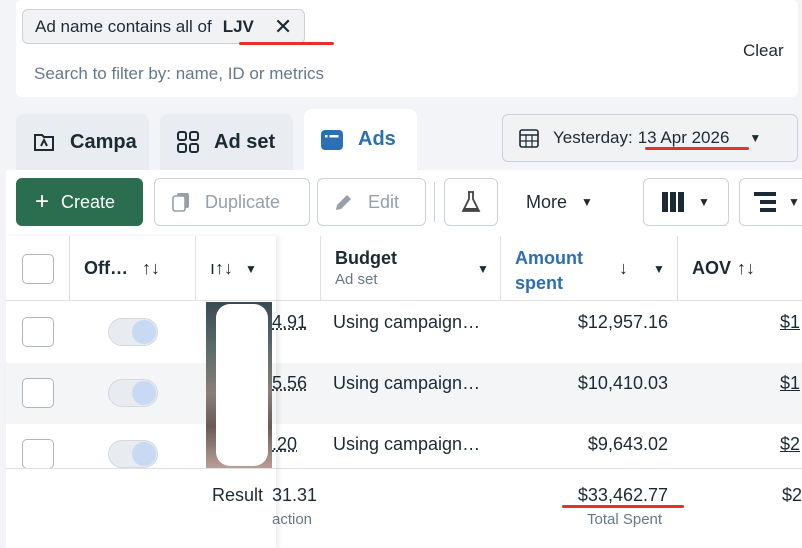 The height and width of the screenshot is (548, 802). Describe the element at coordinates (180, 202) in the screenshot. I see `duplicate-icon` at that location.